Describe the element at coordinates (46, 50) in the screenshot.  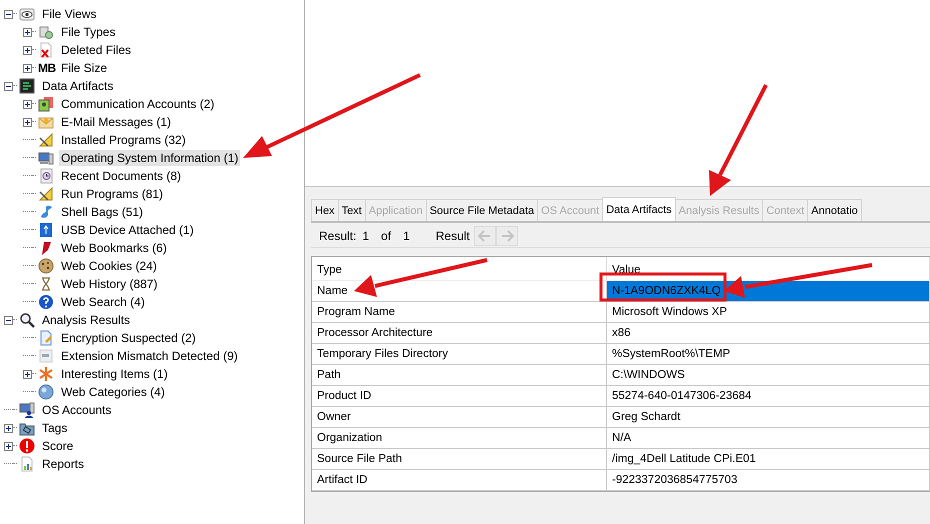
I see `deleted-file-icon` at that location.